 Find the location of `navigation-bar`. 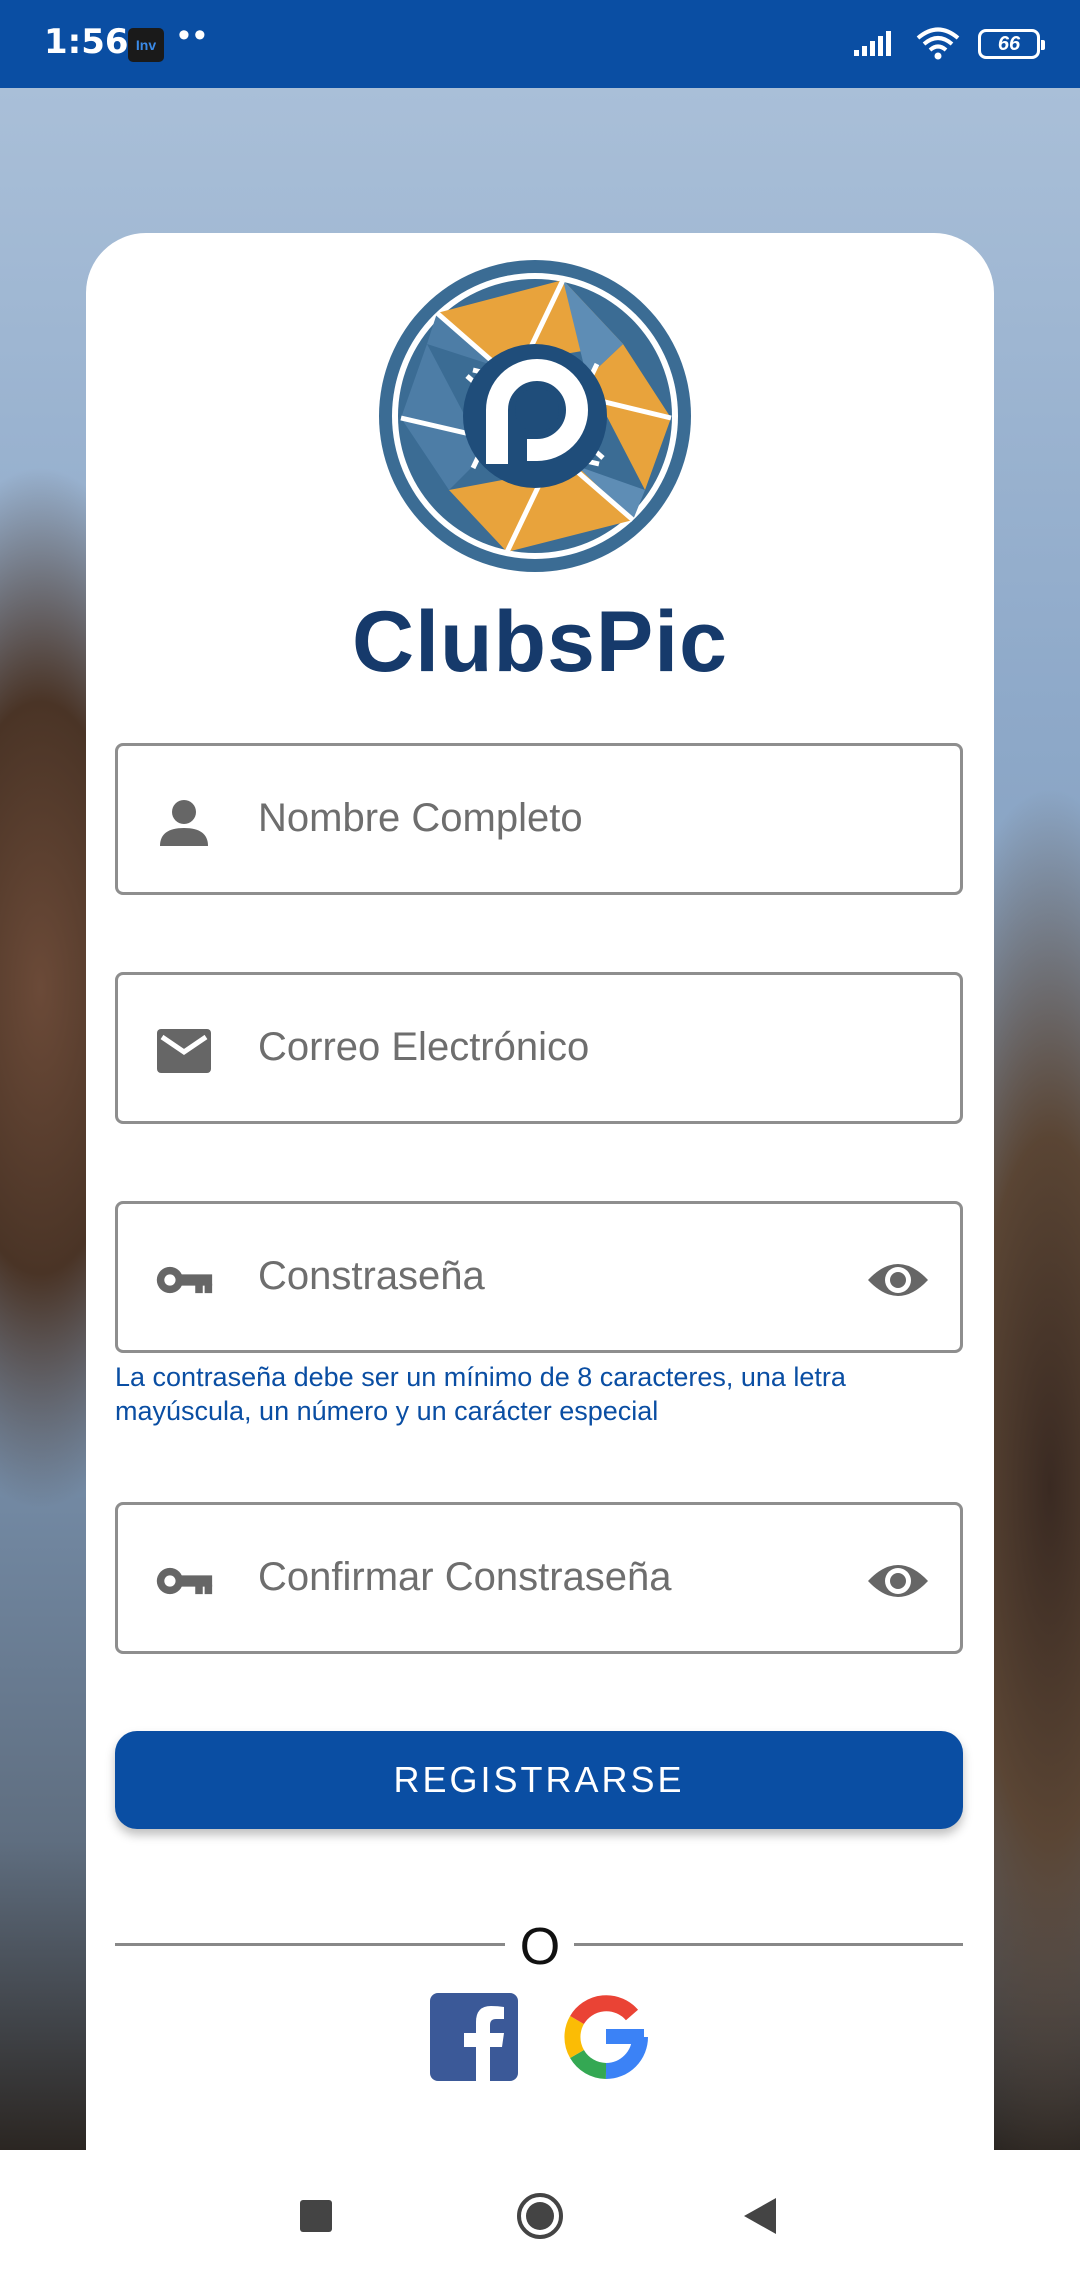

navigation-bar is located at coordinates (540, 2215).